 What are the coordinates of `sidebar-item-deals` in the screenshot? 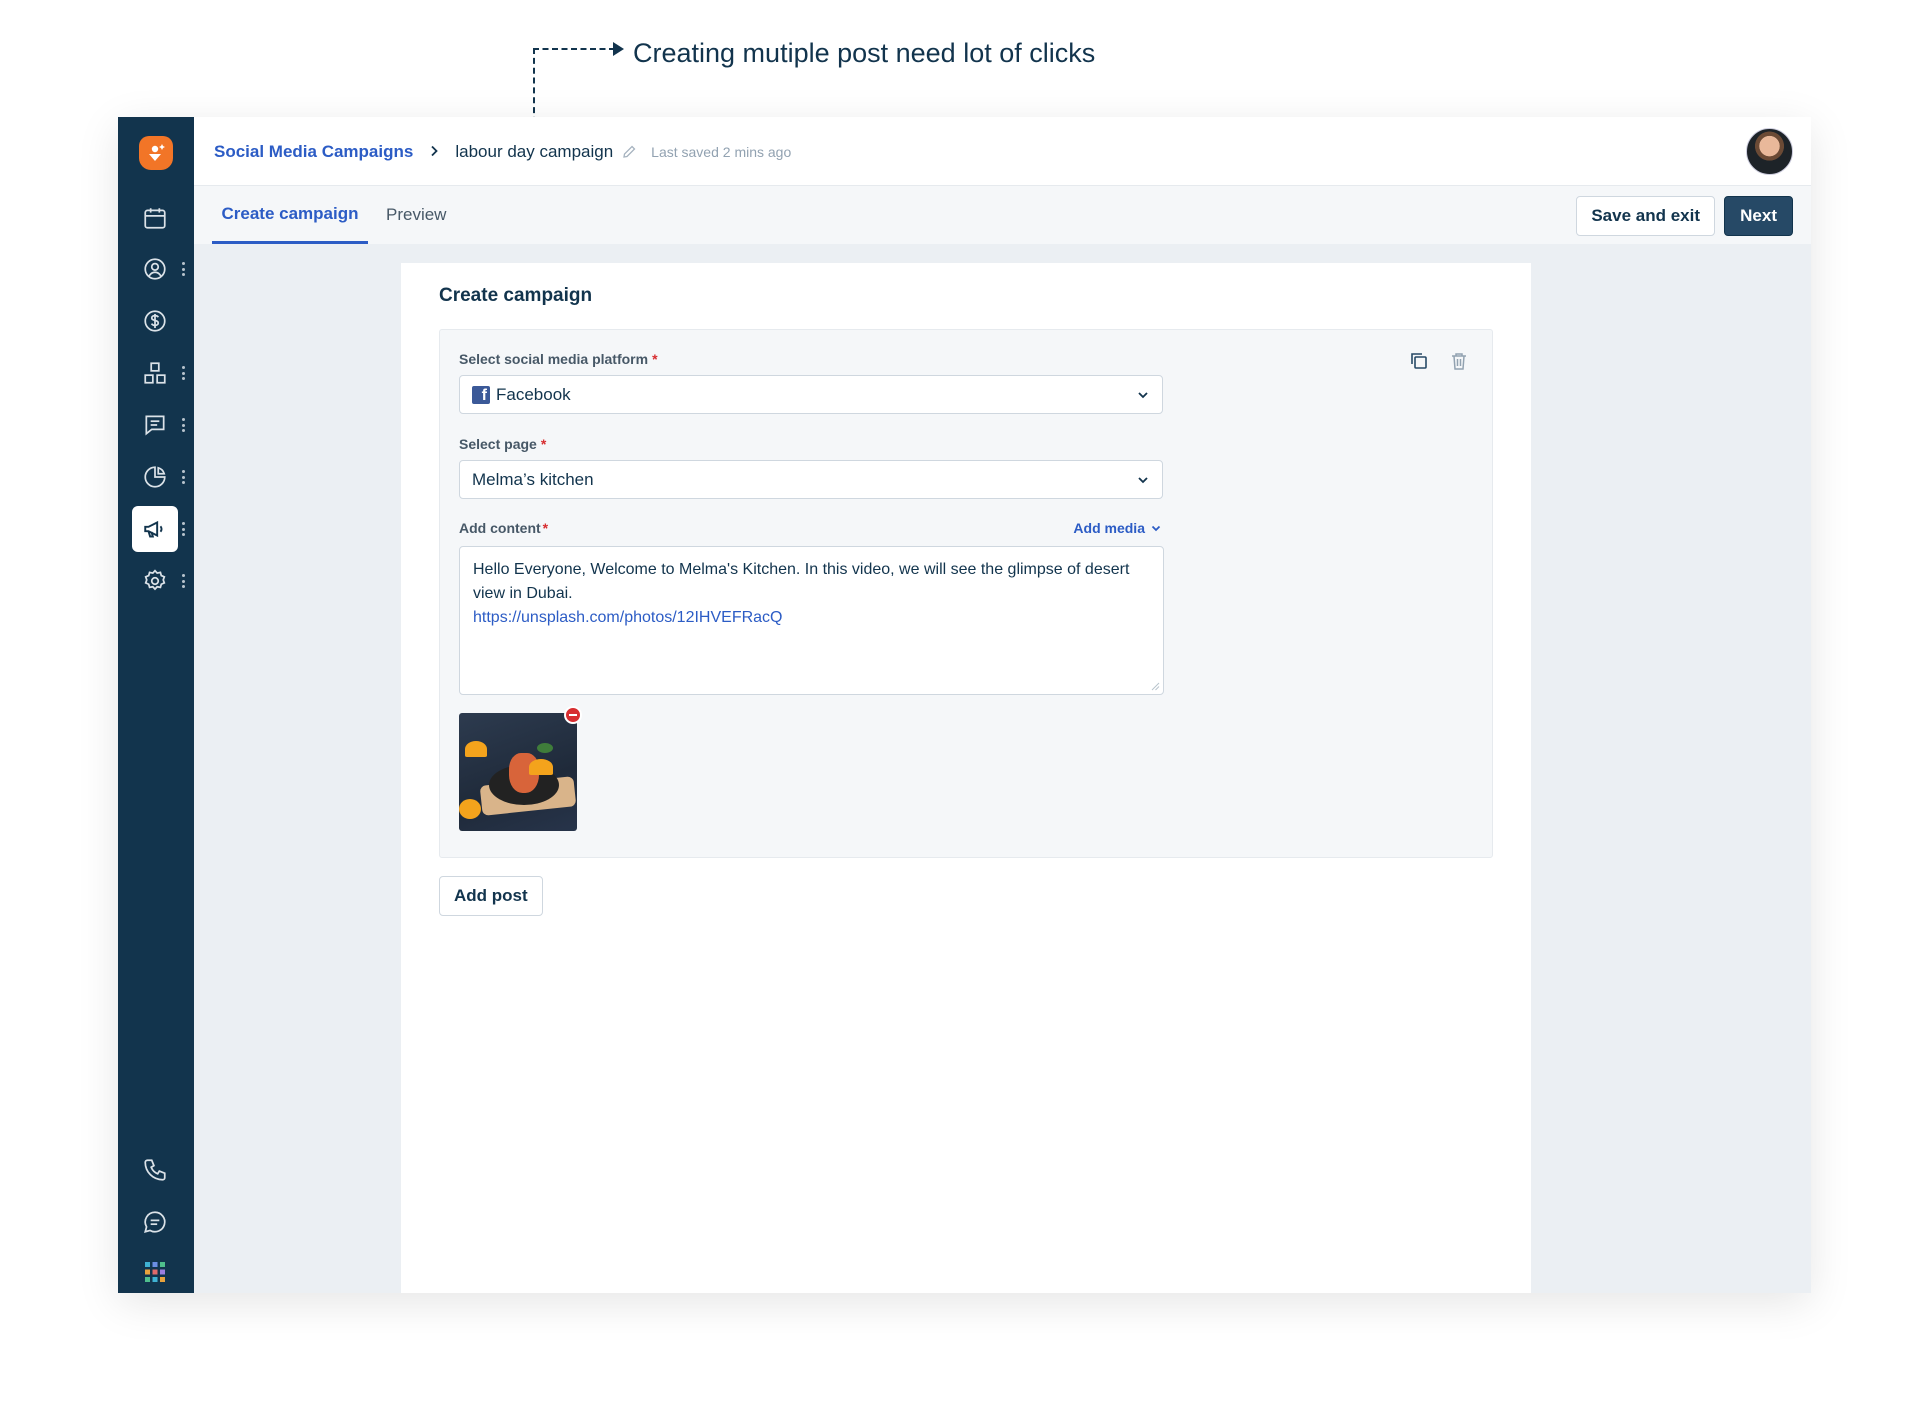 It's located at (155, 321).